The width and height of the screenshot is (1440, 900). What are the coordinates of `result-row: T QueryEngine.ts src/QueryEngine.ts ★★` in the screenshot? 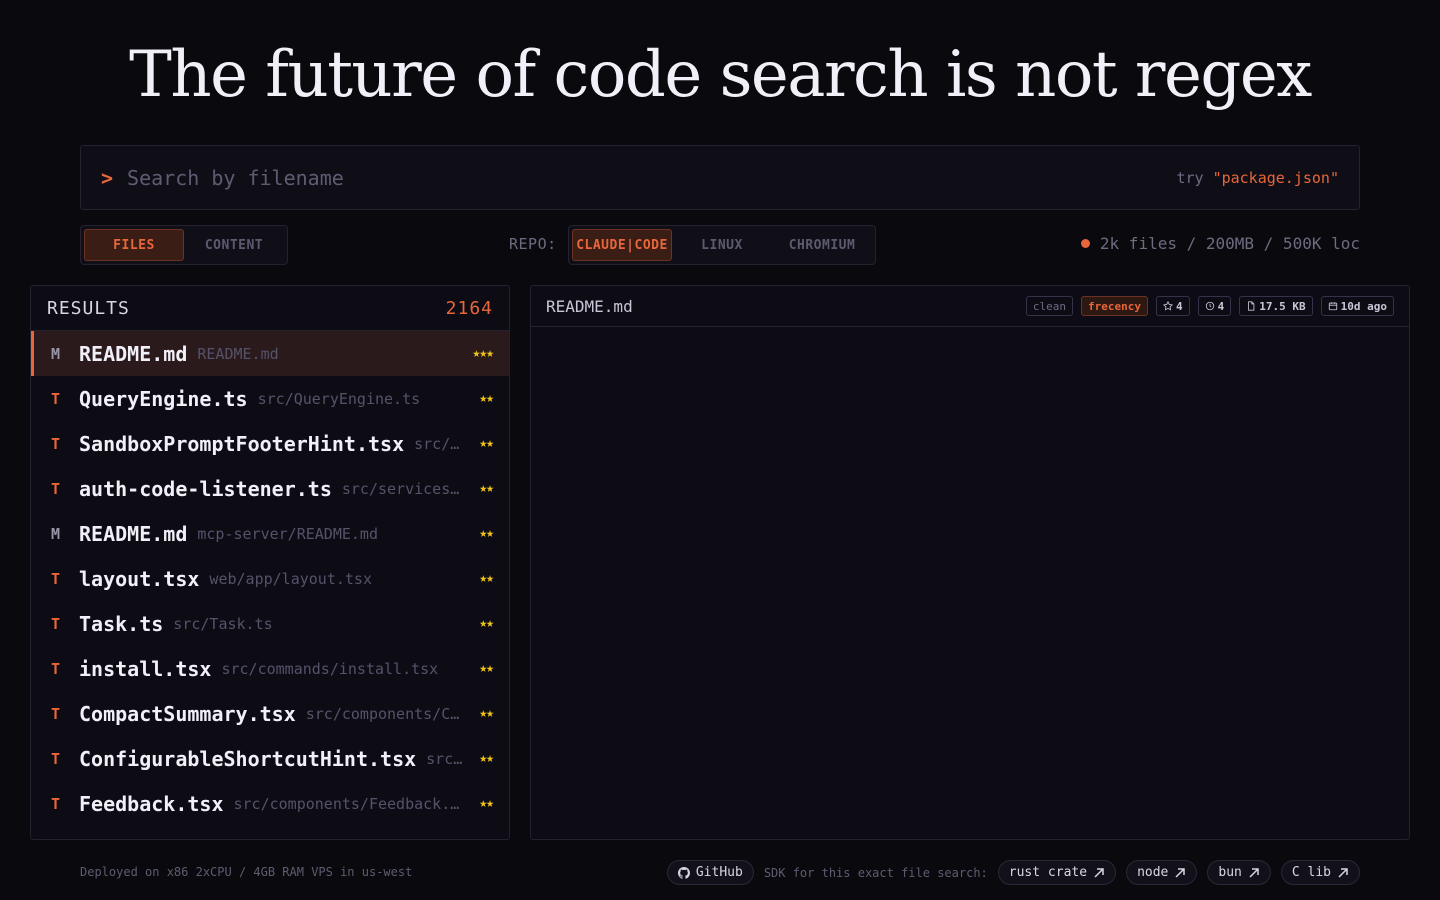 It's located at (270, 398).